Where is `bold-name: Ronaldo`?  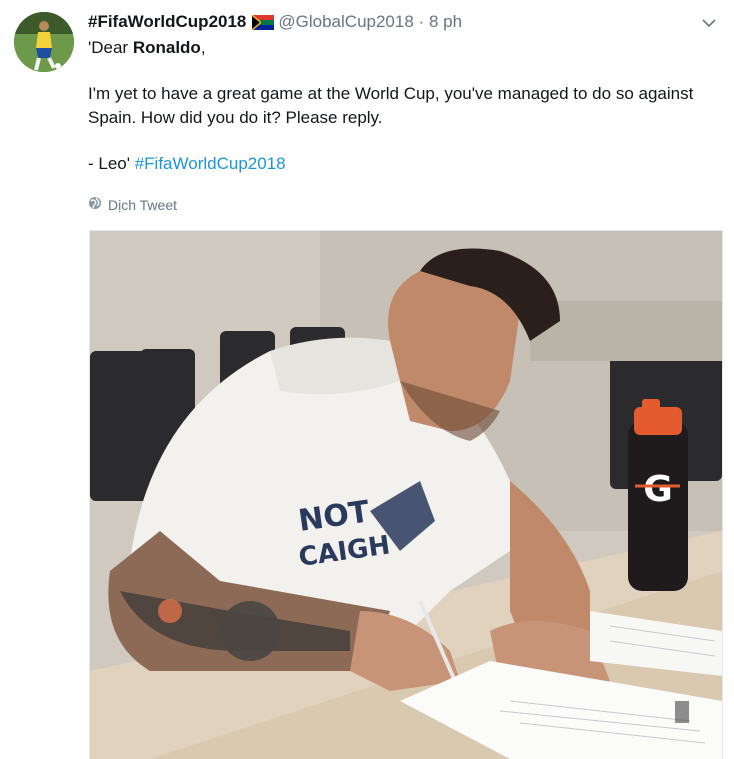
bold-name: Ronaldo is located at coordinates (166, 47).